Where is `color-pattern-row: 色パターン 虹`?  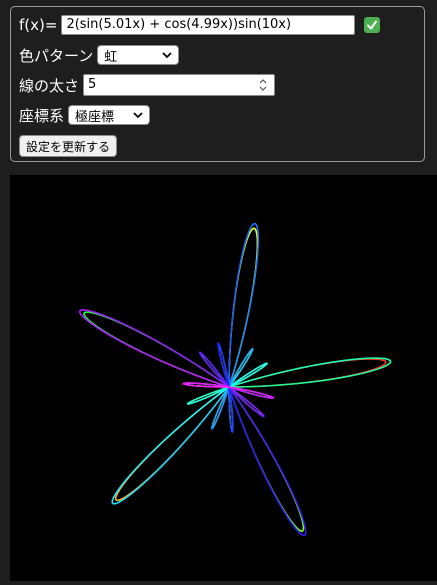 color-pattern-row: 色パターン 虹 is located at coordinates (99, 55).